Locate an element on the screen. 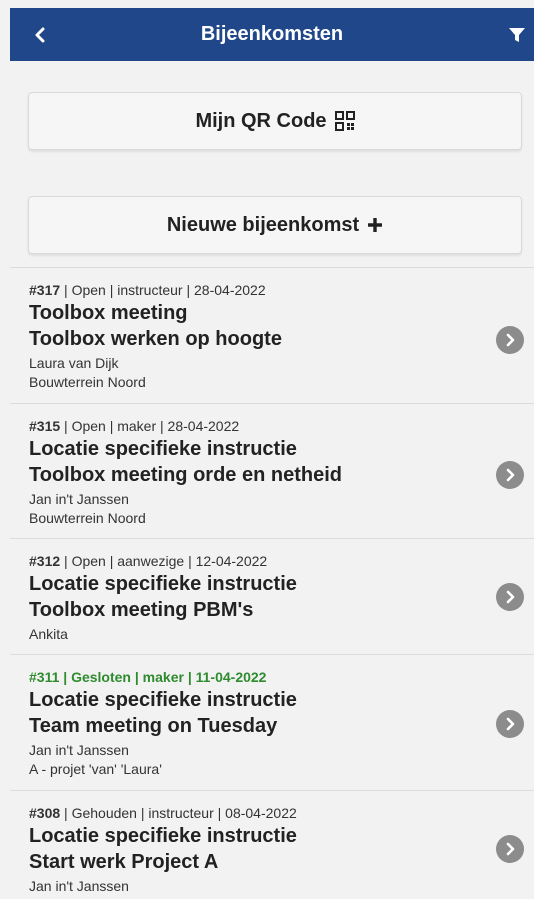  new-meeting-label: Nieuwe bijeenkomst is located at coordinates (263, 224).